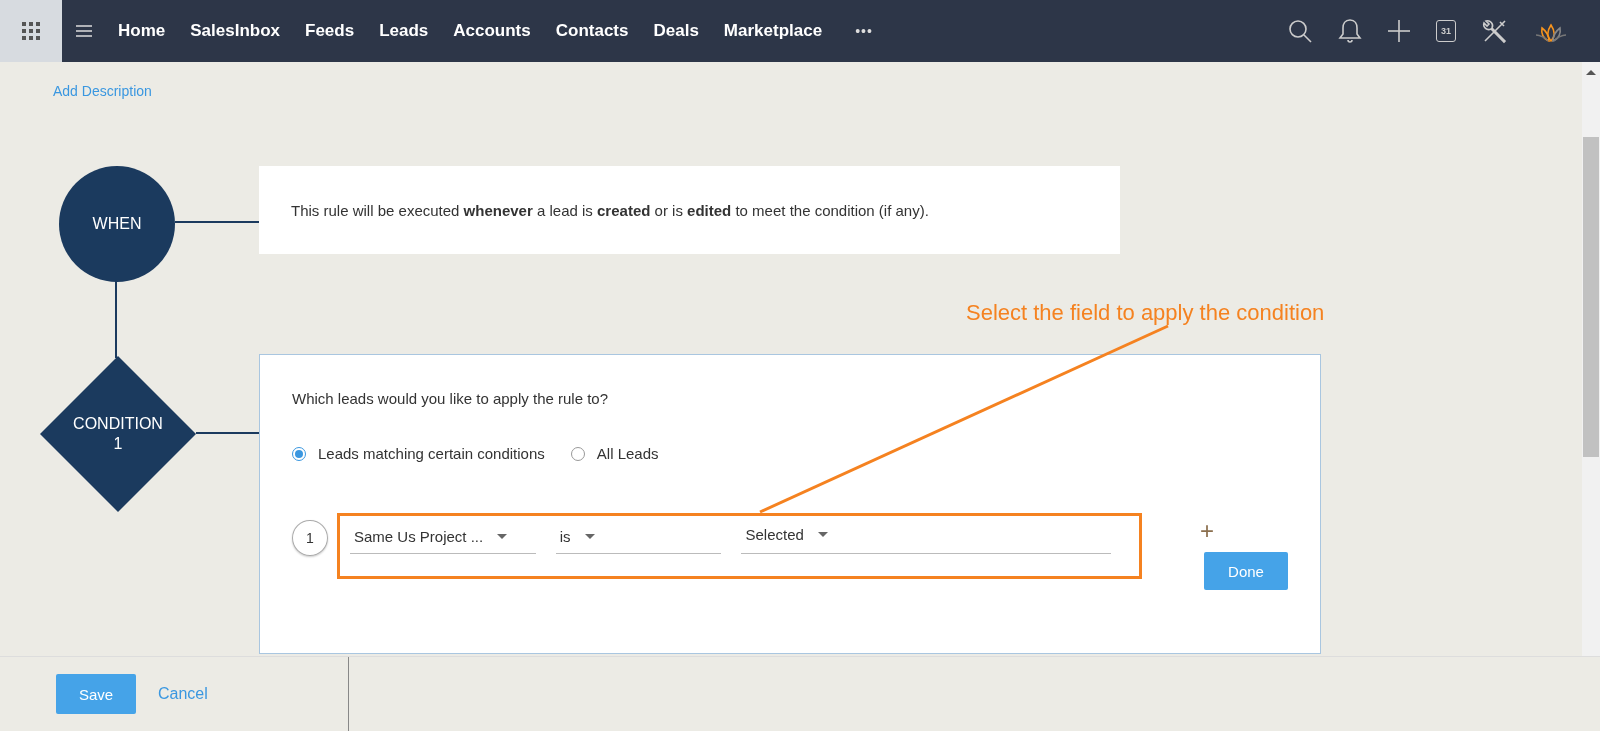 The height and width of the screenshot is (731, 1600). Describe the element at coordinates (492, 31) in the screenshot. I see `nav-link: Accounts` at that location.